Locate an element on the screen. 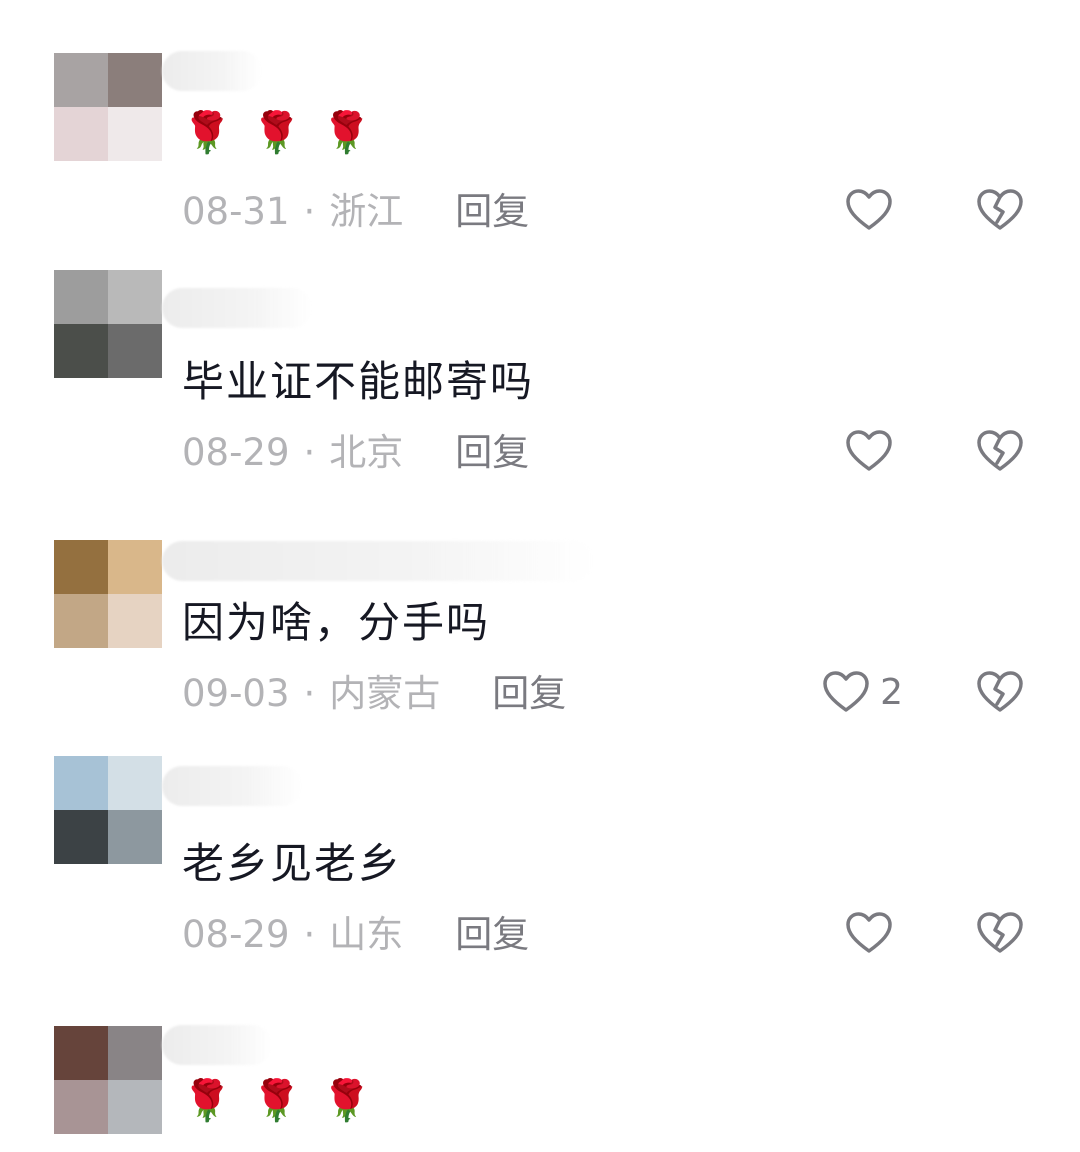 Image resolution: width=1080 pixels, height=1152 pixels. like-button: 2 is located at coordinates (862, 692).